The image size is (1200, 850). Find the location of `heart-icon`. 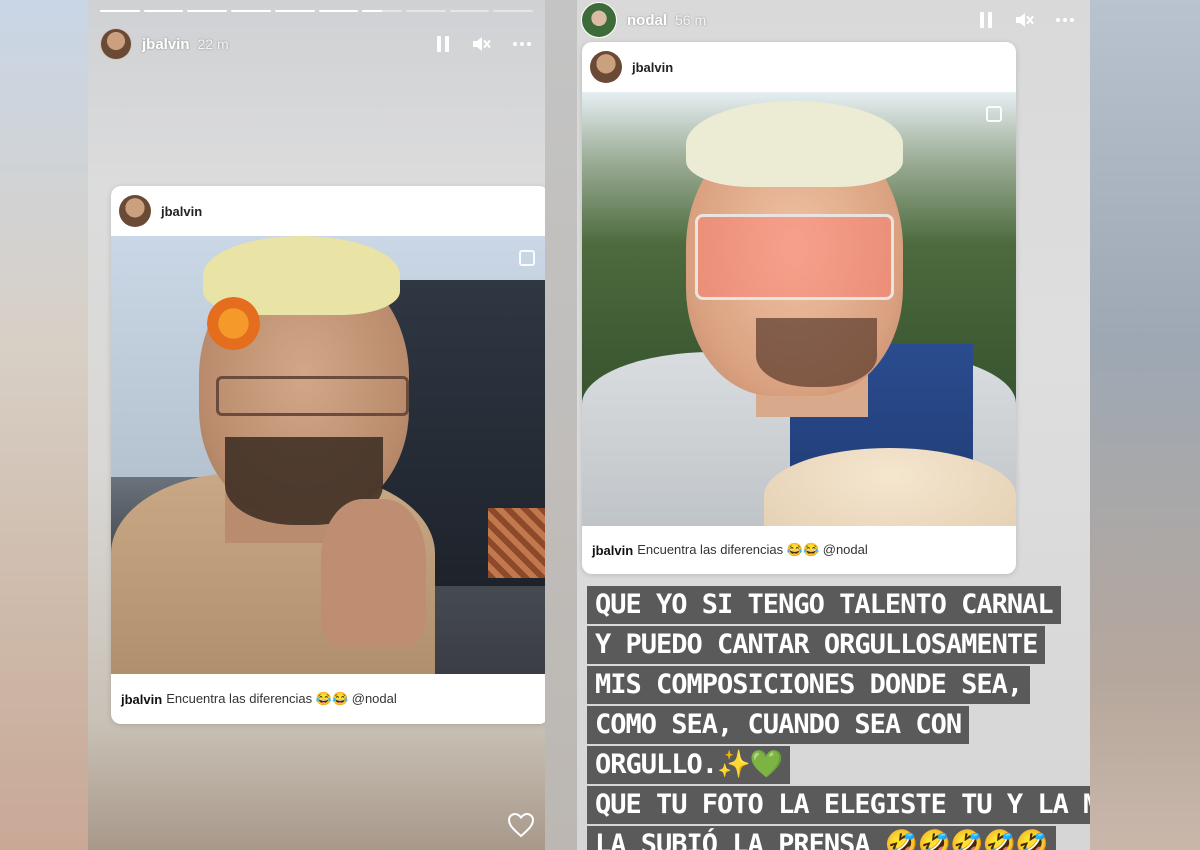

heart-icon is located at coordinates (521, 825).